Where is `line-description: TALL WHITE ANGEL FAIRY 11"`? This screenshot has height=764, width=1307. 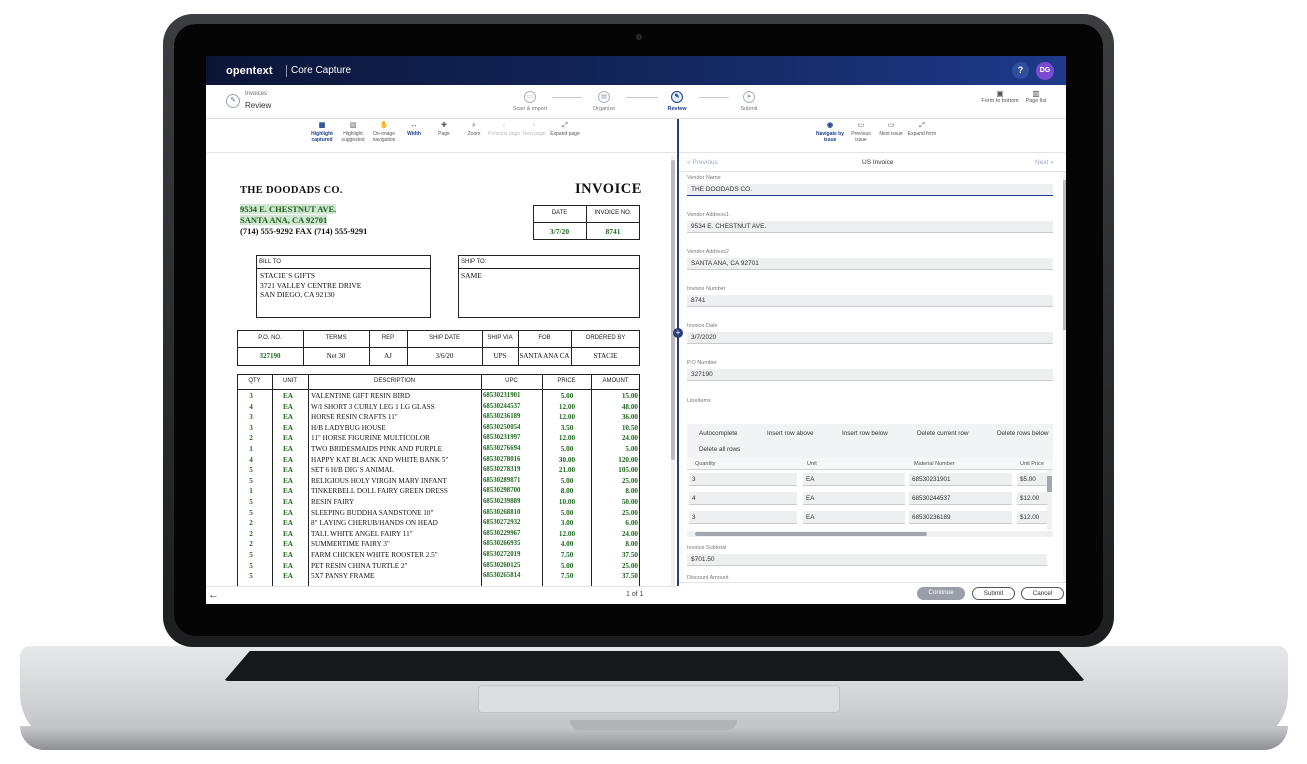
line-description: TALL WHITE ANGEL FAIRY 11" is located at coordinates (362, 533).